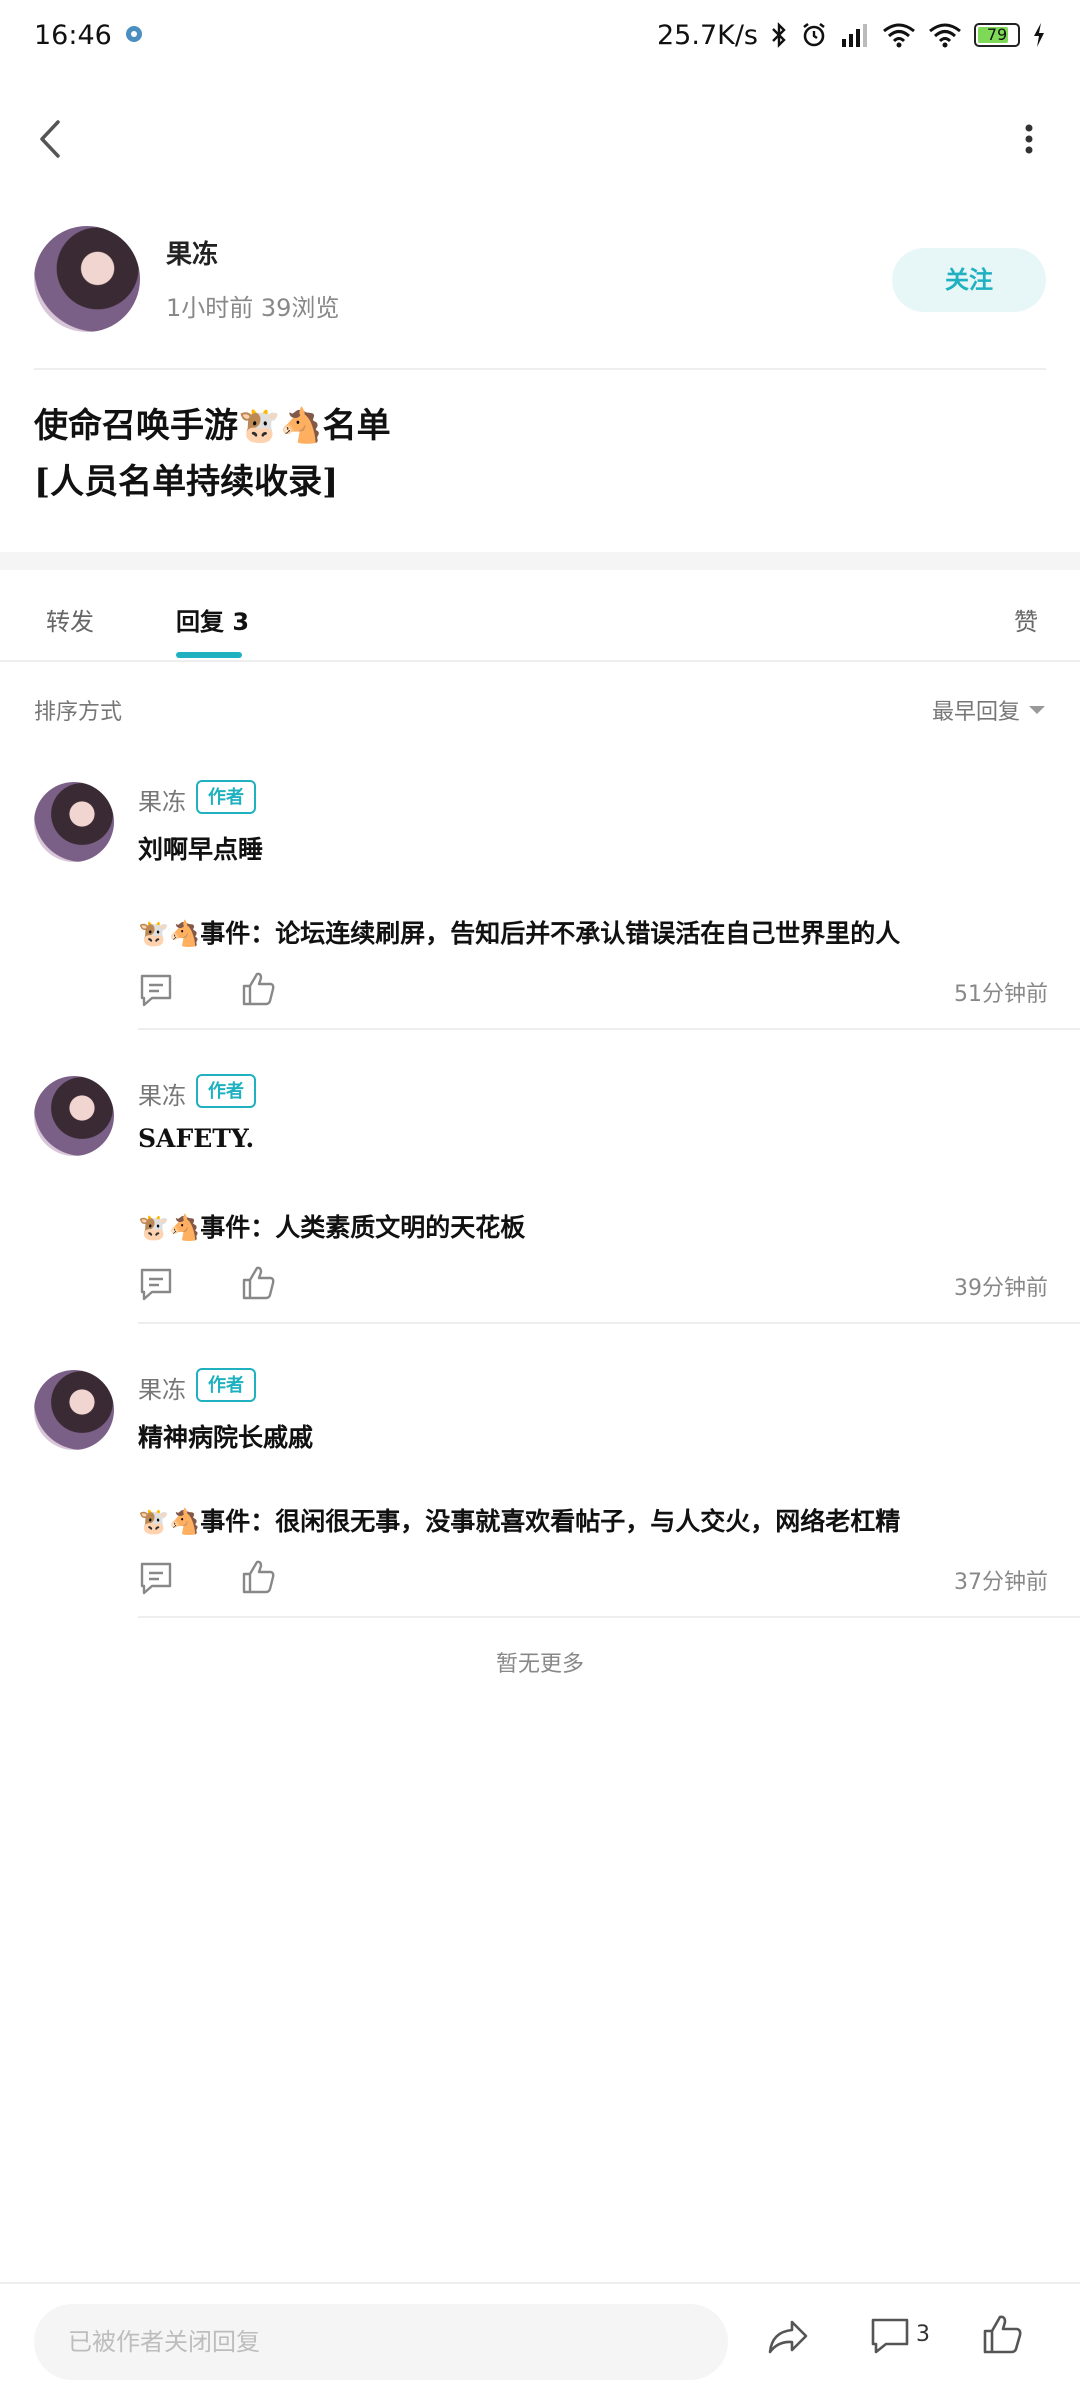 The height and width of the screenshot is (2400, 1080). Describe the element at coordinates (253, 308) in the screenshot. I see `post-meta: 1小时前 39浏览` at that location.